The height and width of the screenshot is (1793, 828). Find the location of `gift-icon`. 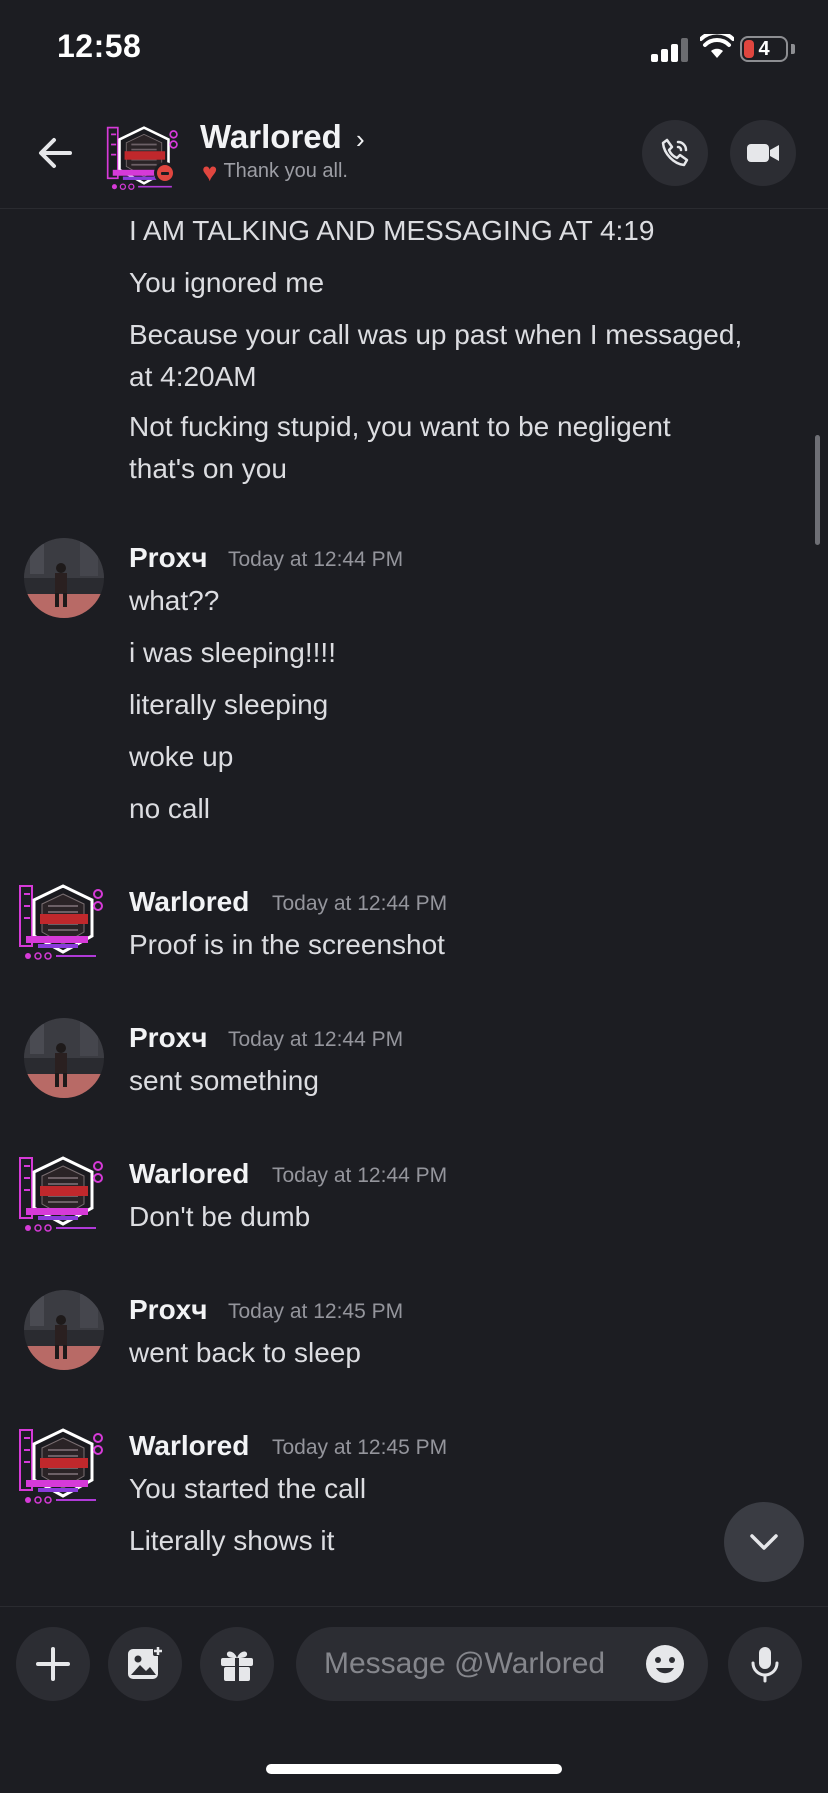

gift-icon is located at coordinates (237, 1666).